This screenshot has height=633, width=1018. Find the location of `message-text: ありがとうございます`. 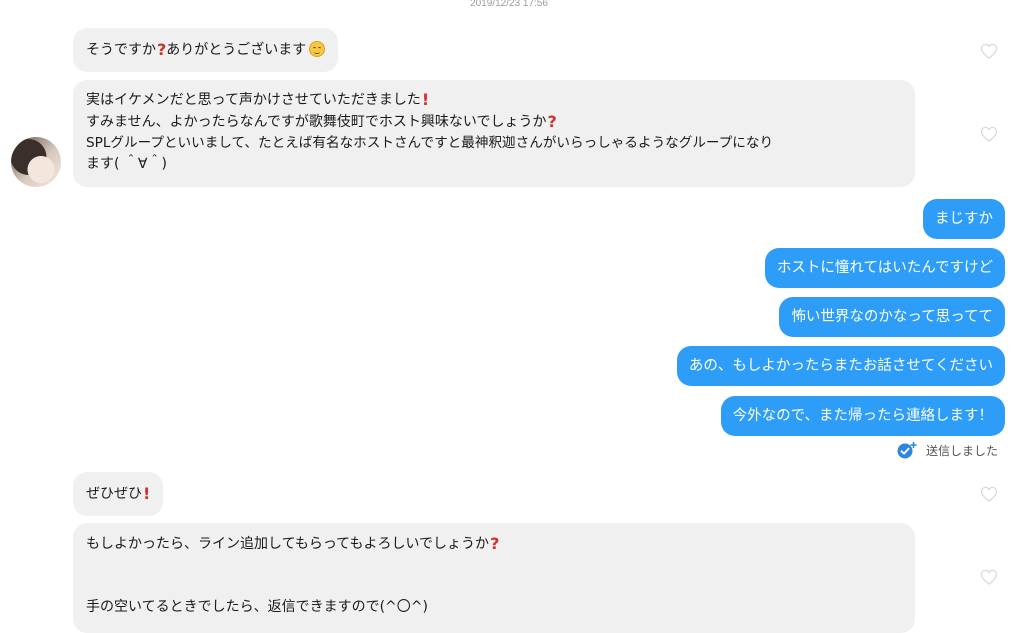

message-text: ありがとうございます is located at coordinates (236, 50).